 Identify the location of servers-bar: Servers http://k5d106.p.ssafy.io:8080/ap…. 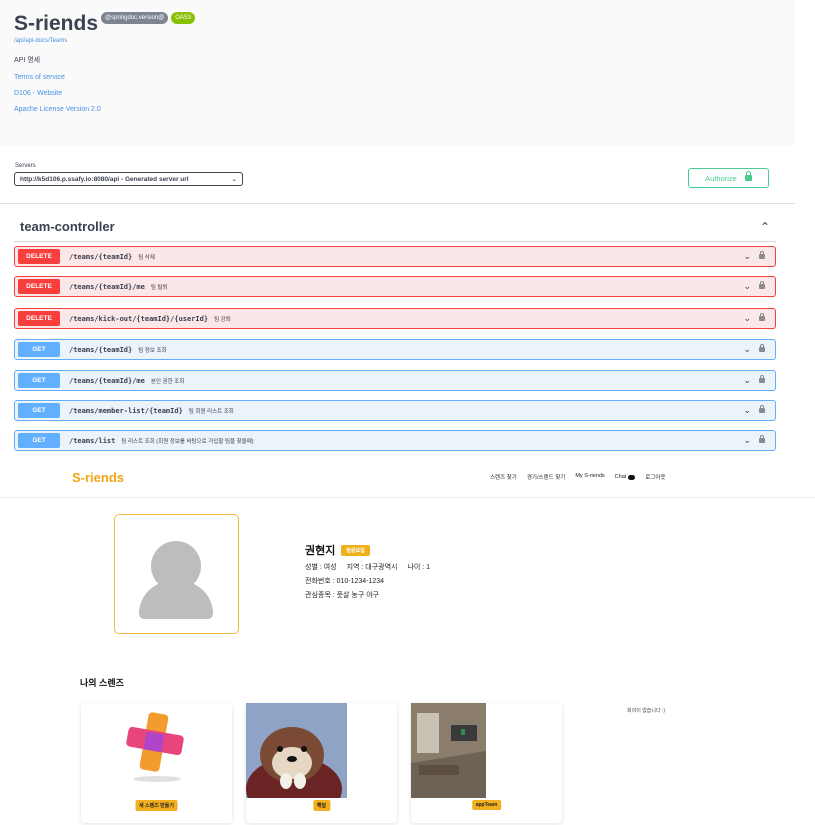
(397, 175).